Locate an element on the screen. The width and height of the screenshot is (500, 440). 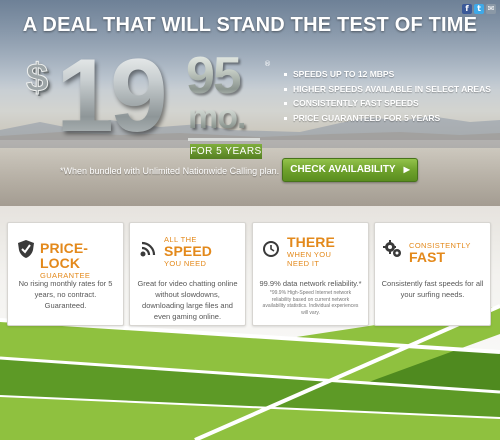
feature-item: PRICE GUARANTEED FOR 5 YEARS is located at coordinates (387, 118).